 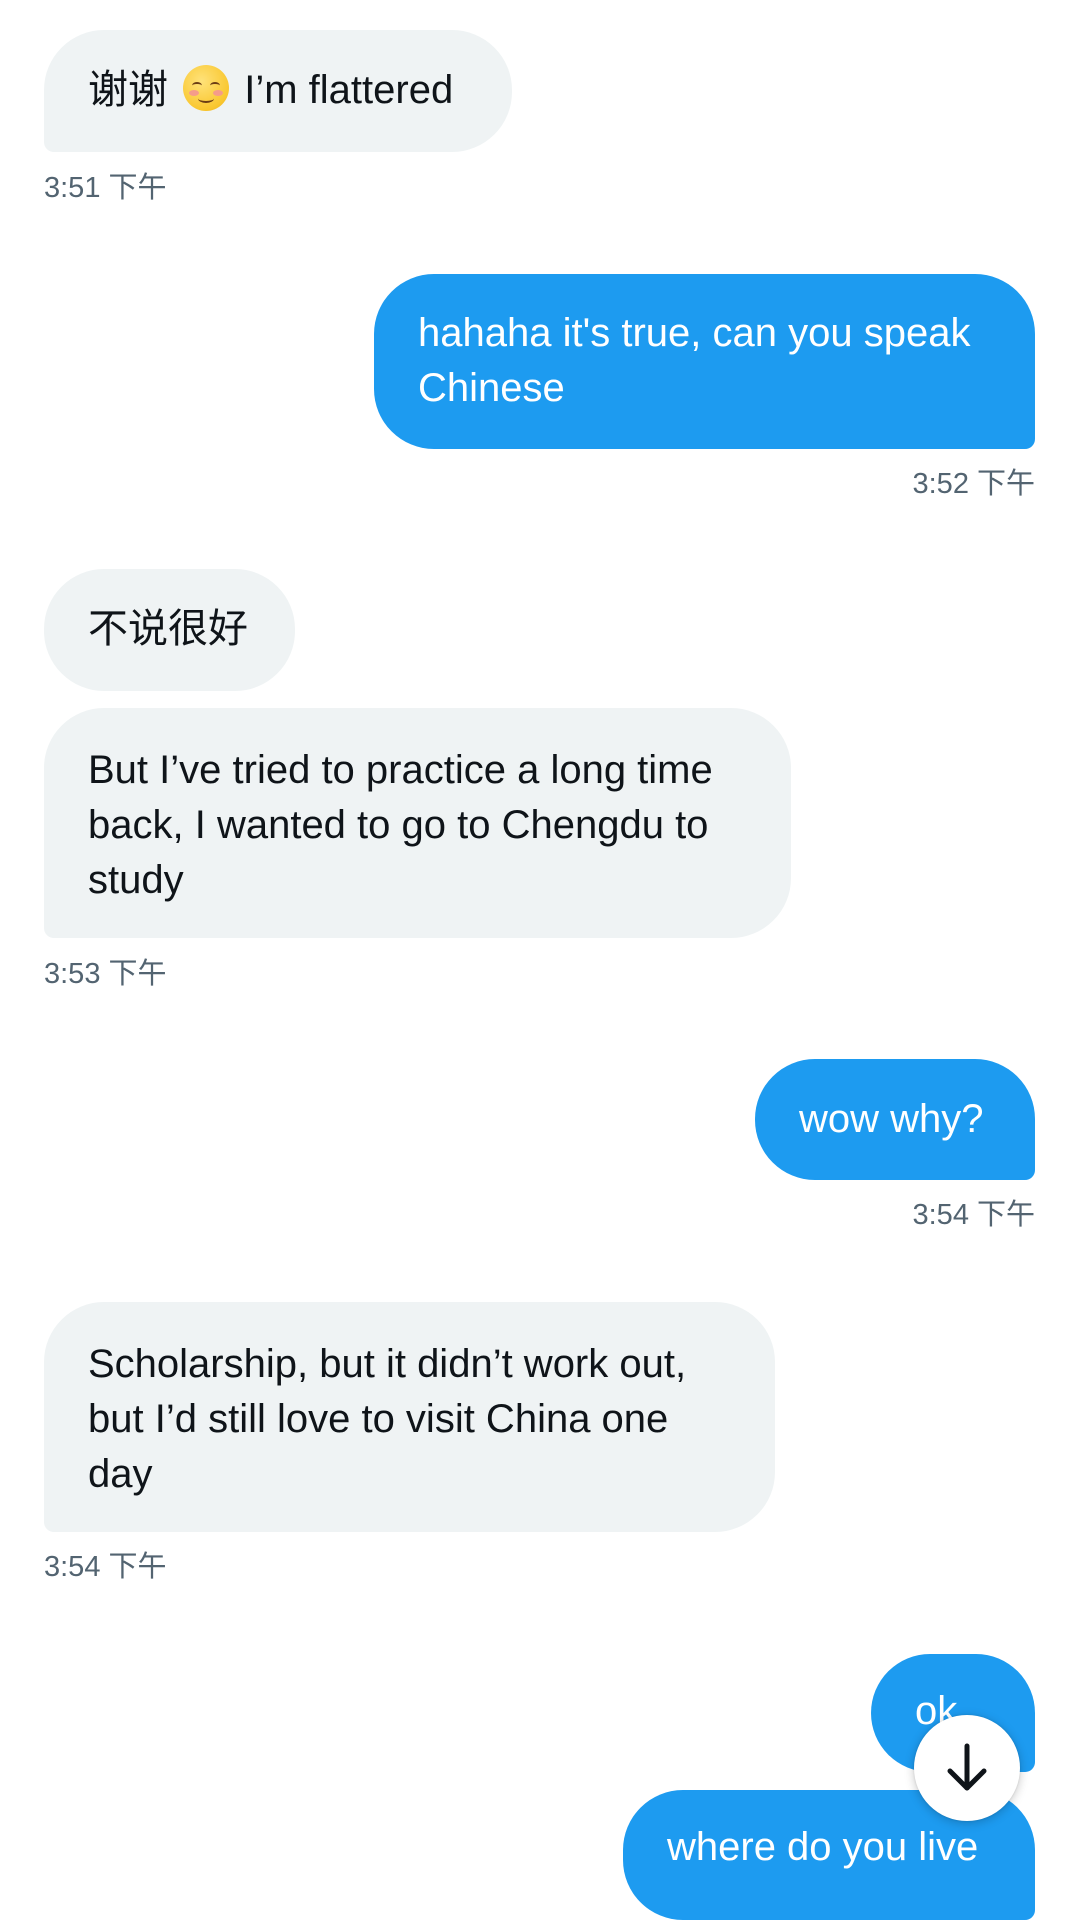 I want to click on message-timestamp: 3:52 下午, so click(x=974, y=484).